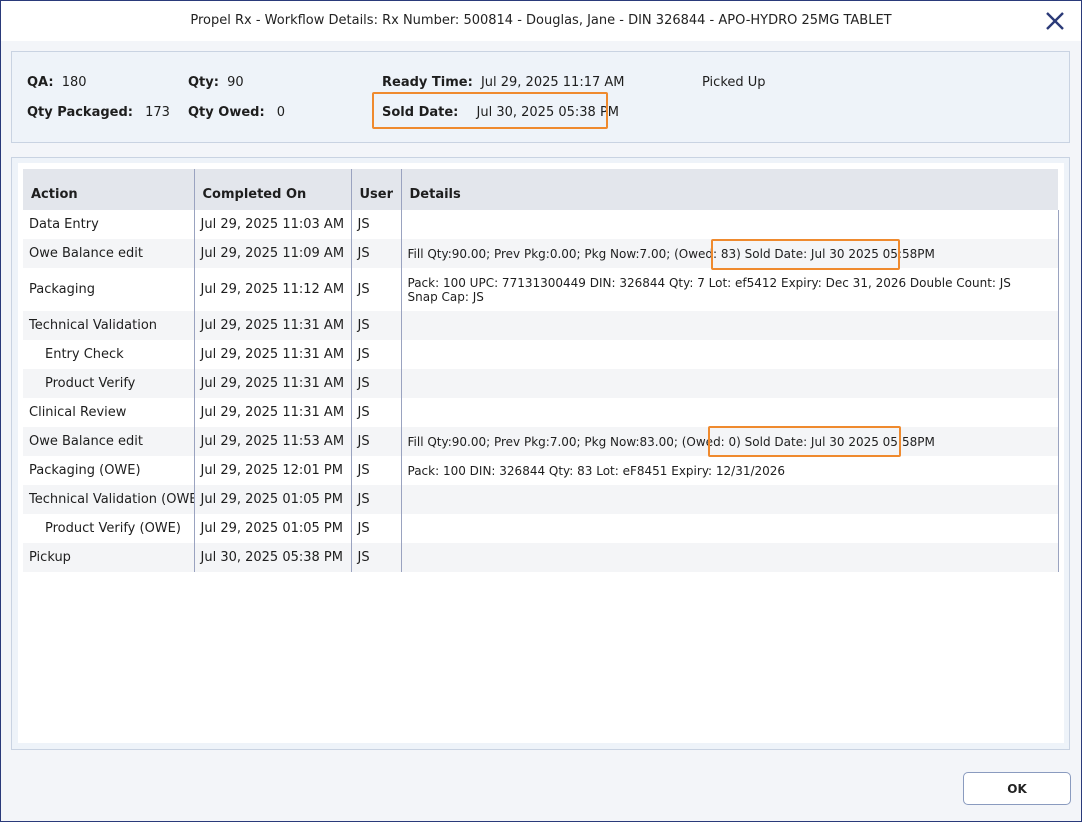 This screenshot has height=822, width=1082. I want to click on cell-completed-on: Jul 29, 2025 11:53 AM, so click(273, 441).